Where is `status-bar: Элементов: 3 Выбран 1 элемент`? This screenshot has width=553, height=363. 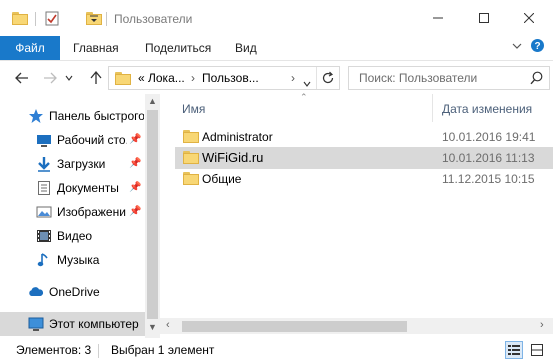
status-bar: Элементов: 3 Выбран 1 элемент is located at coordinates (276, 350).